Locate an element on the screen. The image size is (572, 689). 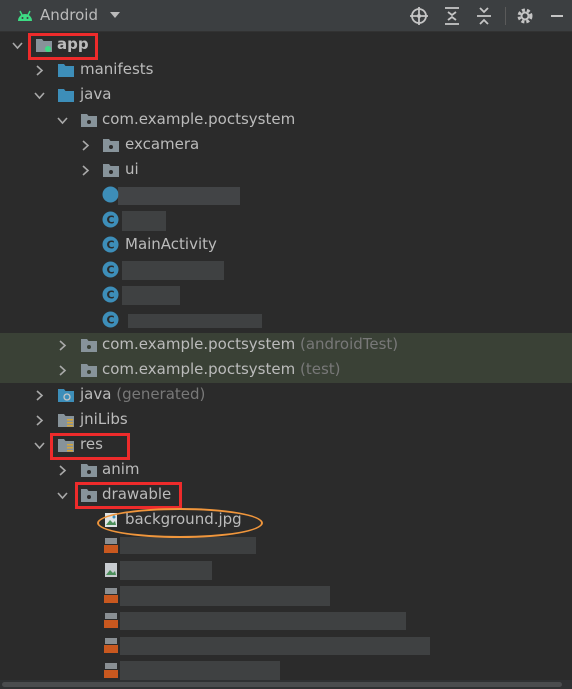
tree-item-label: com.example.poctsystem is located at coordinates (199, 119).